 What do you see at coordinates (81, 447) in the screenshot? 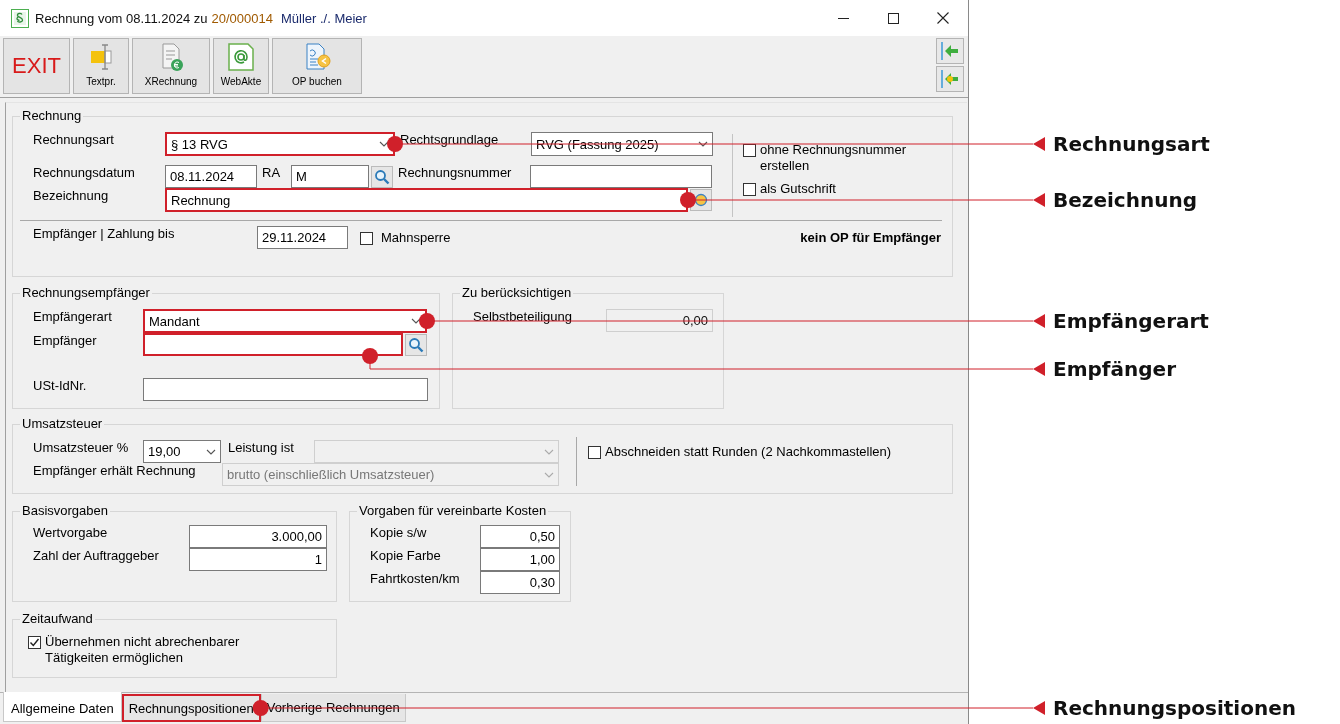
I see `field-label: Umsatzsteuer %` at bounding box center [81, 447].